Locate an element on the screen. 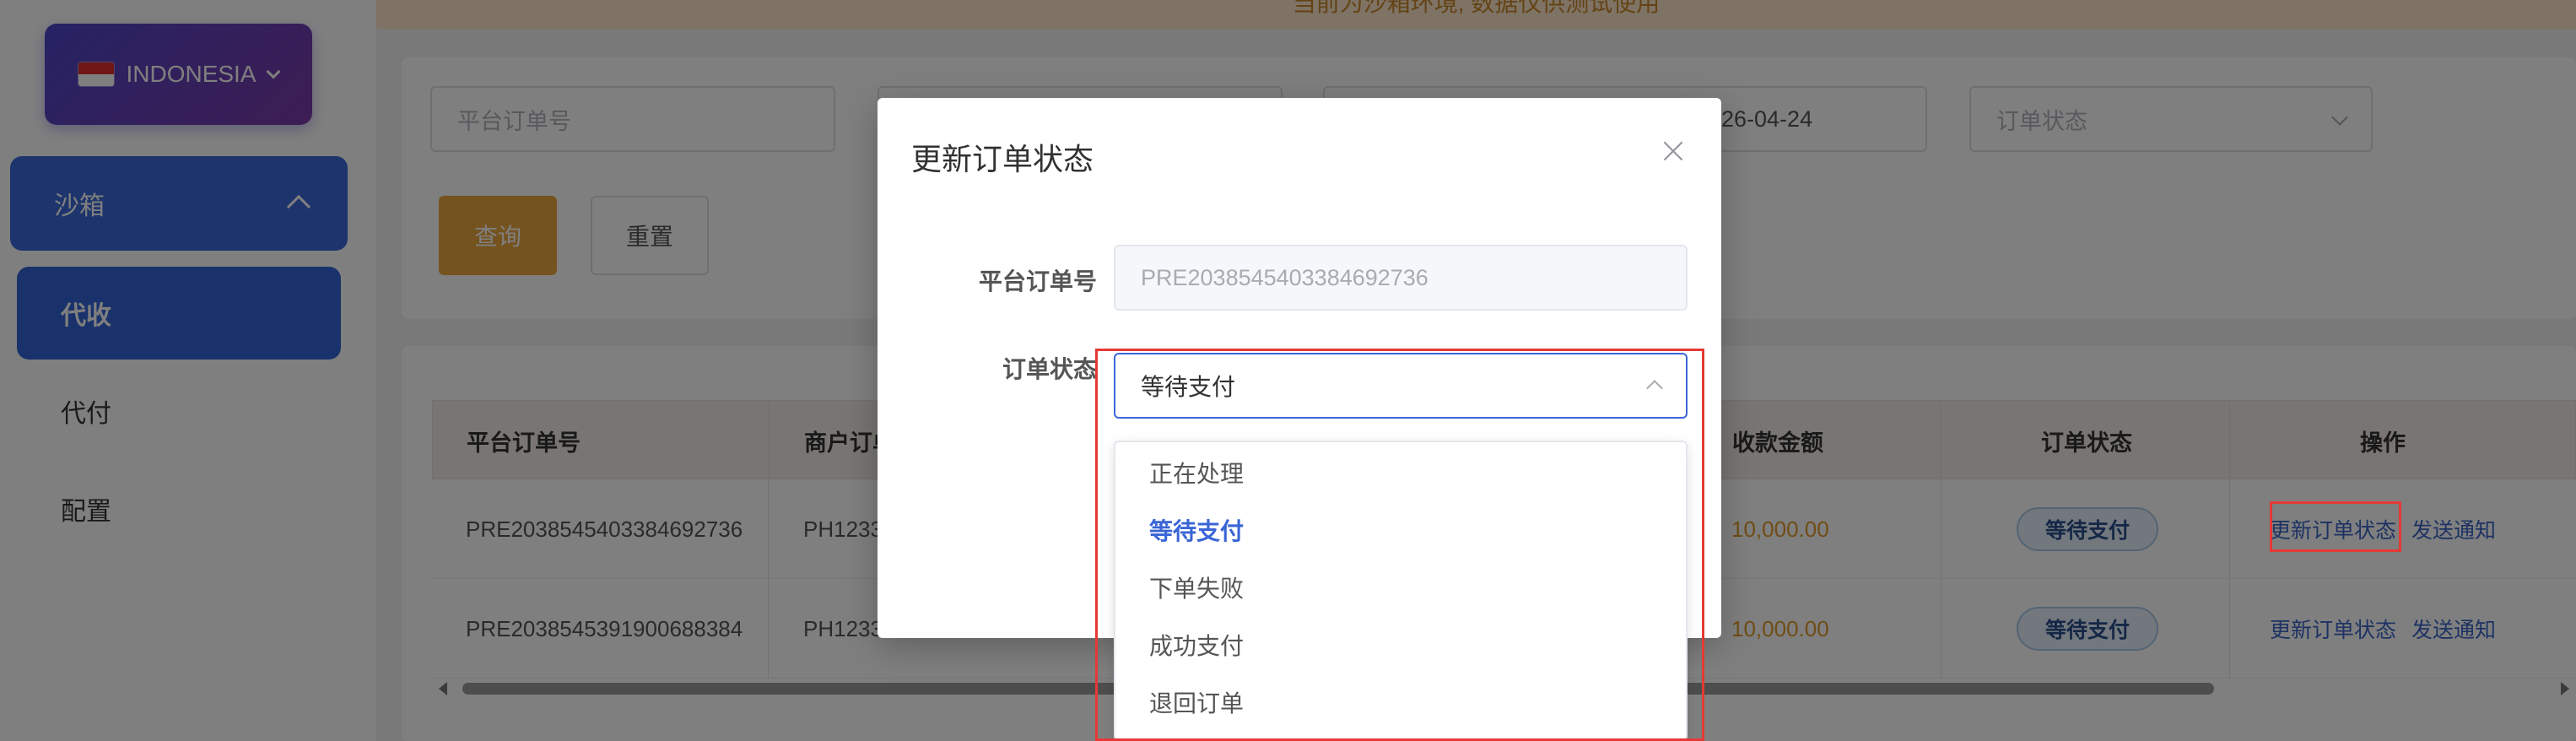  order-status-label: 订单状态 is located at coordinates (1049, 369).